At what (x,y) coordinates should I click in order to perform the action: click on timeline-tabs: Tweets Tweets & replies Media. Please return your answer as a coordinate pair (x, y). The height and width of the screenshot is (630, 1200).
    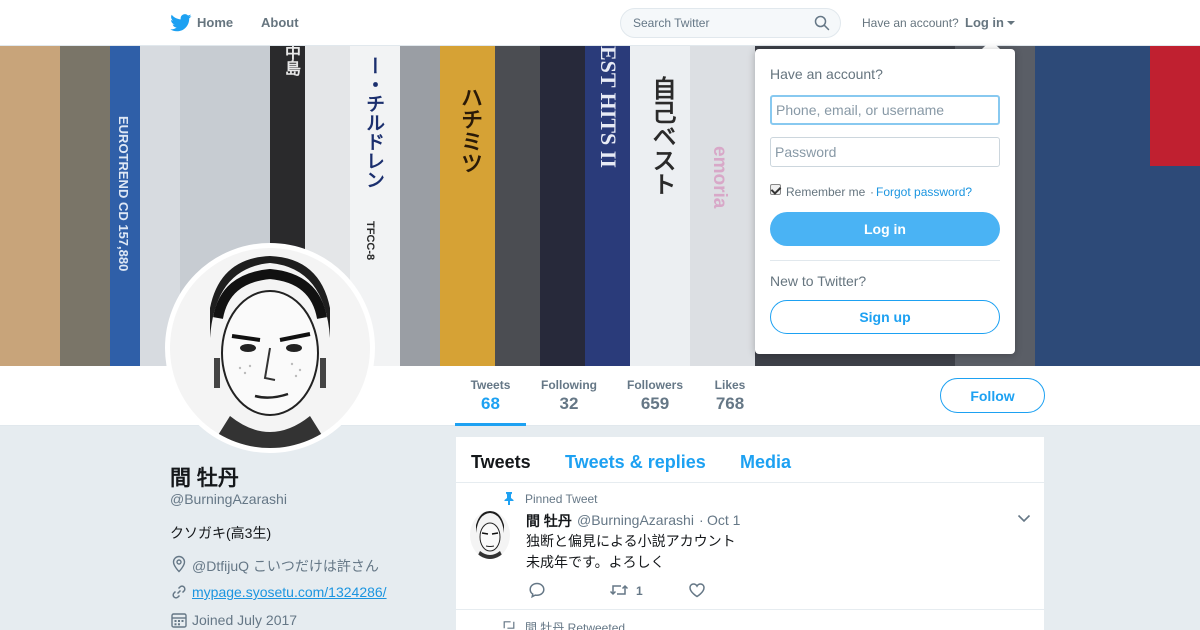
    Looking at the image, I should click on (750, 460).